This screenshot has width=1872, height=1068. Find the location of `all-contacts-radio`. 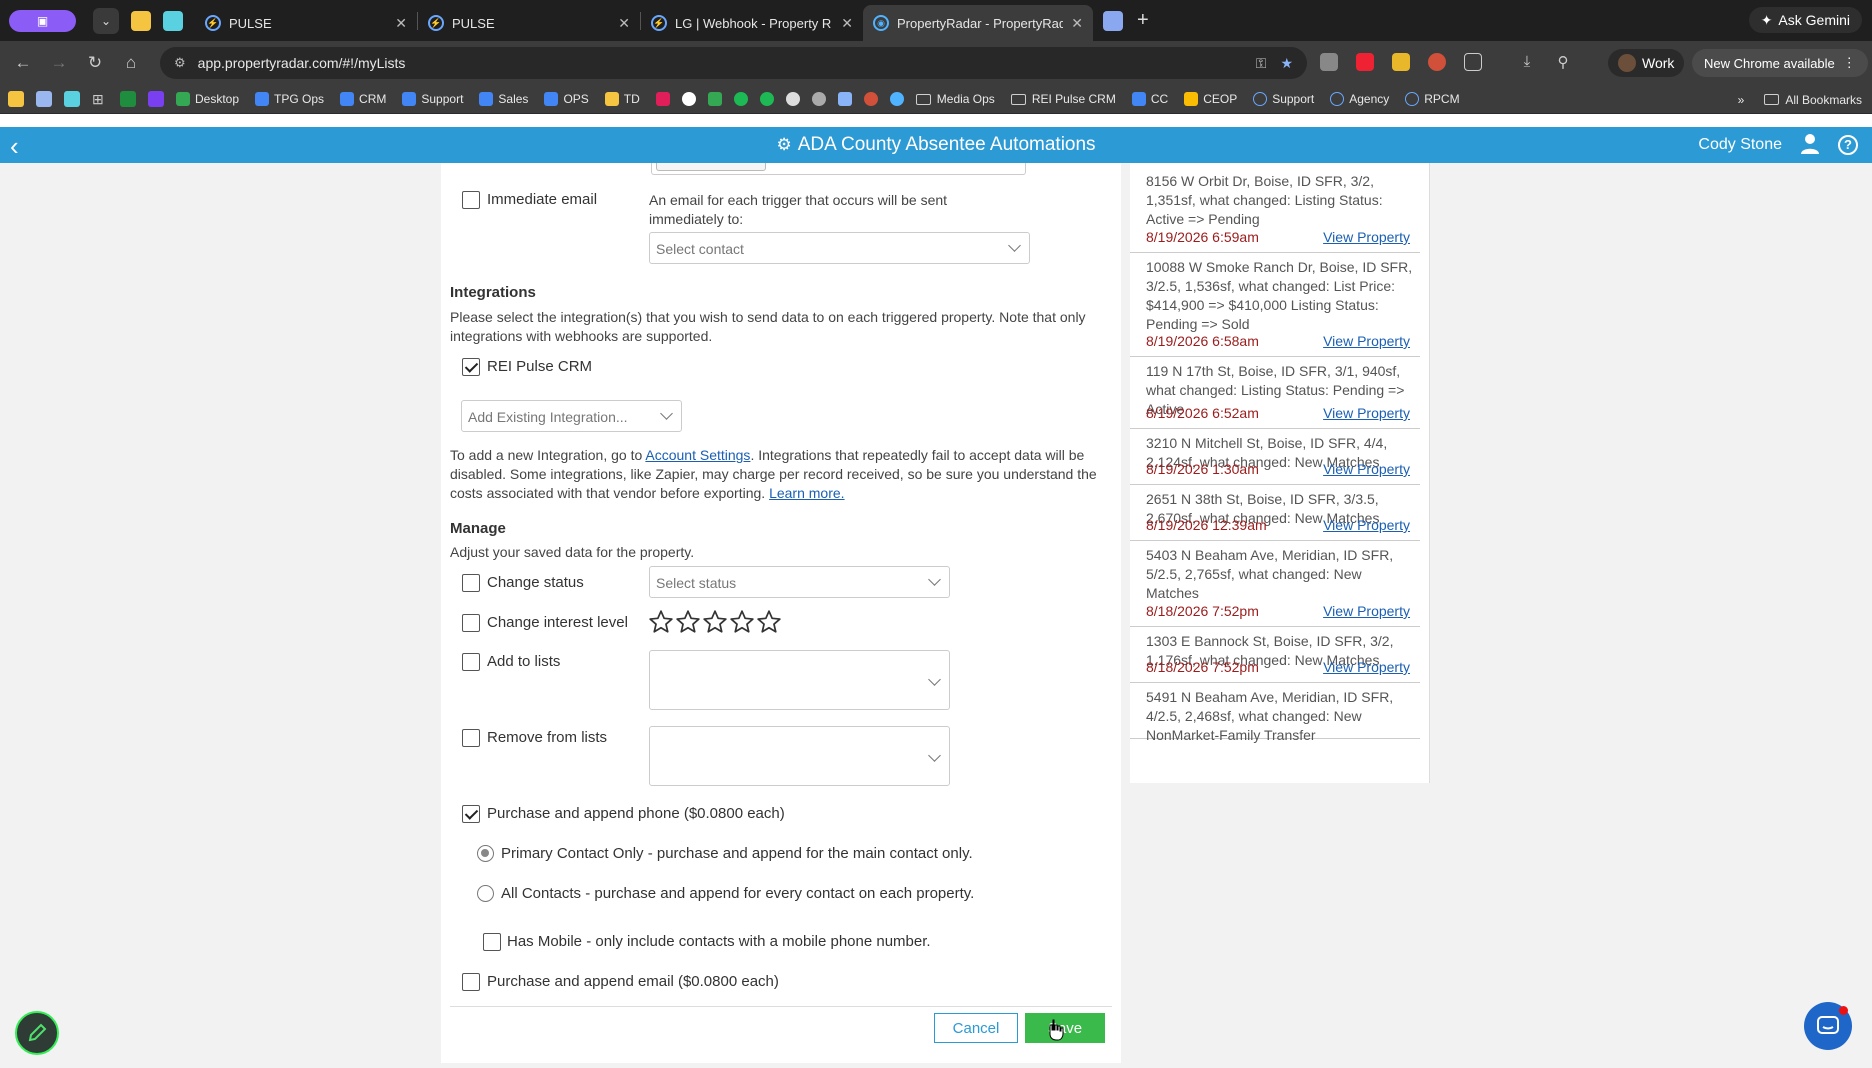

all-contacts-radio is located at coordinates (485, 893).